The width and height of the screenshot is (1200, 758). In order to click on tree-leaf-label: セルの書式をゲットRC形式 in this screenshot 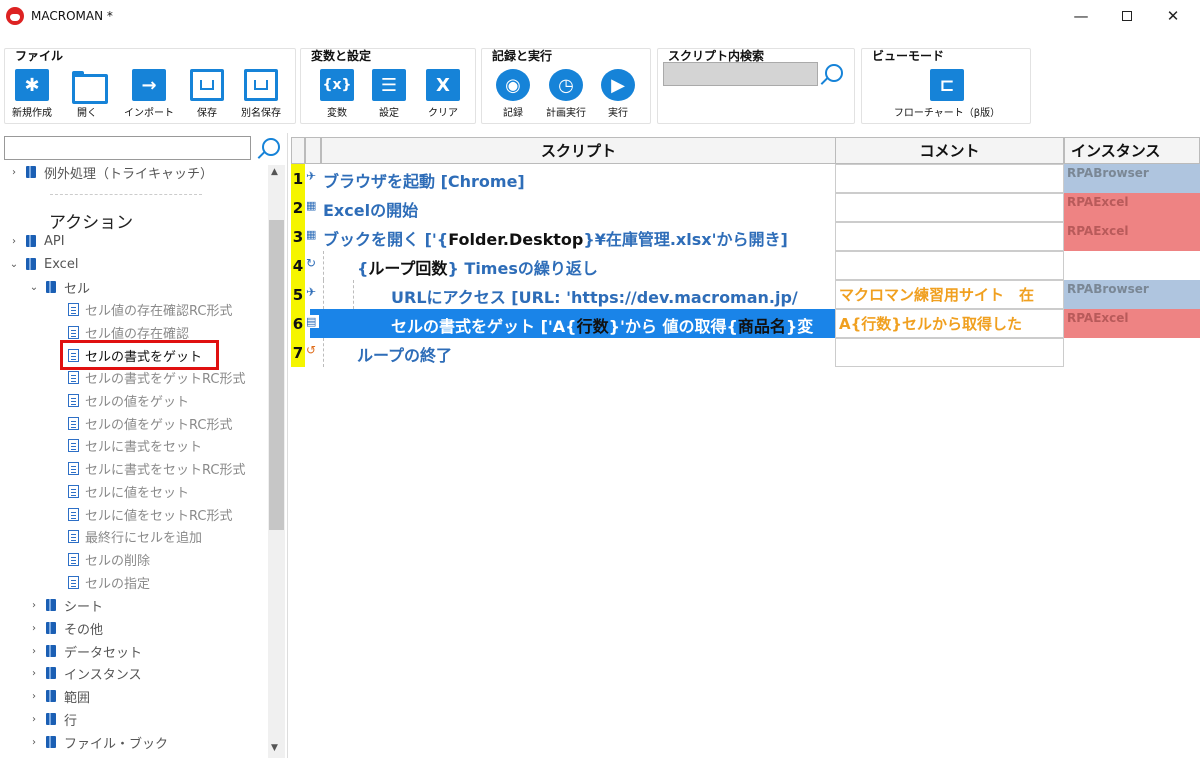, I will do `click(165, 379)`.